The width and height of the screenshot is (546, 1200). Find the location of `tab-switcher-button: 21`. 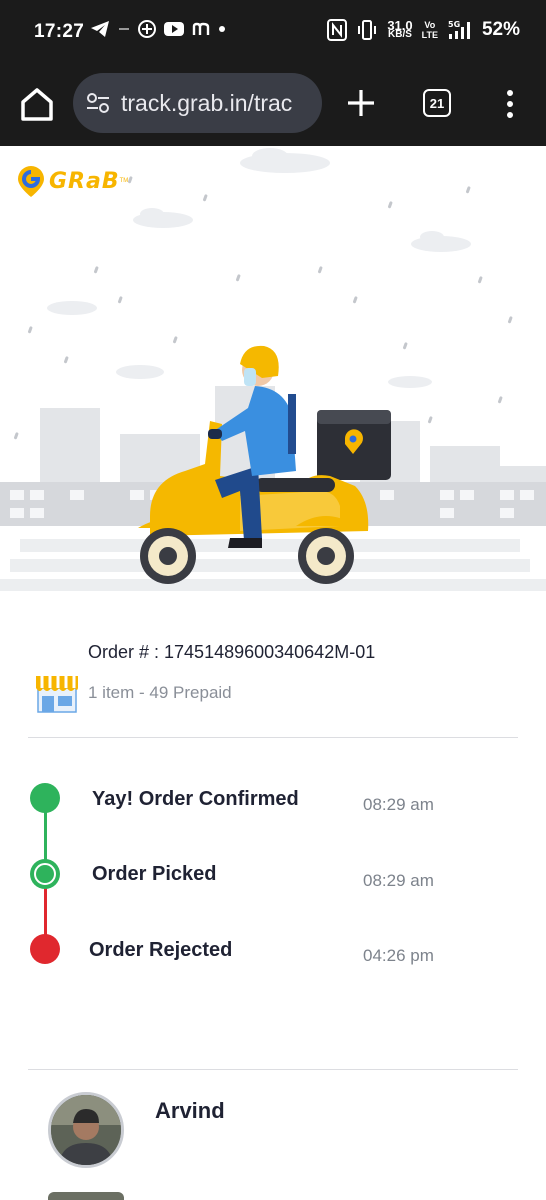

tab-switcher-button: 21 is located at coordinates (437, 103).